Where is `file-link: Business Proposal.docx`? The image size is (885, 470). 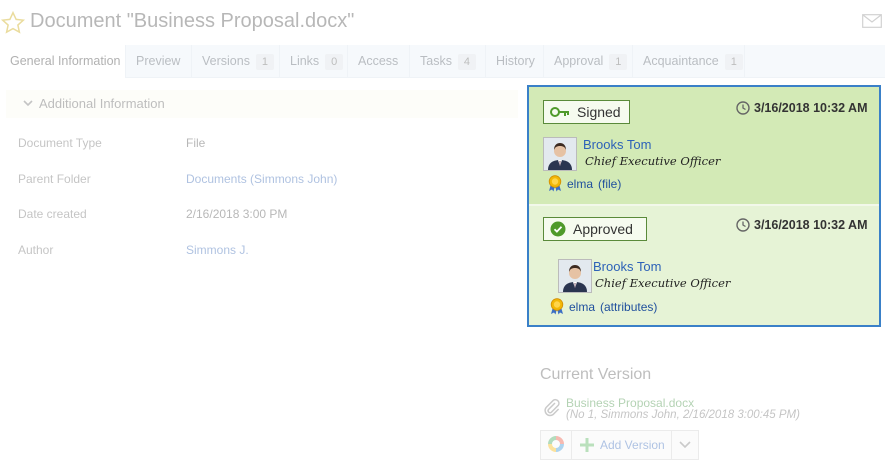 file-link: Business Proposal.docx is located at coordinates (630, 403).